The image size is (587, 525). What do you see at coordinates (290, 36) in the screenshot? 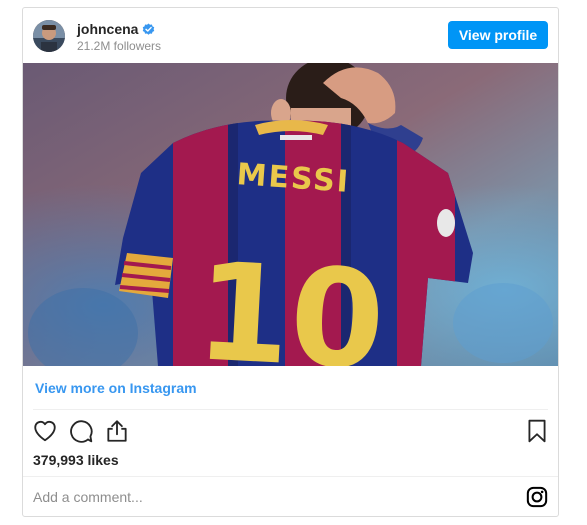
I see `post-header: johncena 21.2M followers View profile` at bounding box center [290, 36].